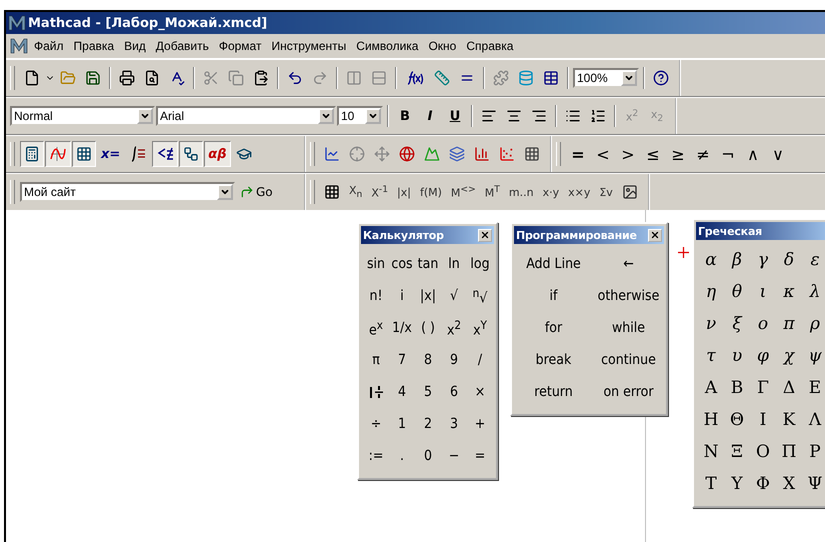 The image size is (825, 542). What do you see at coordinates (360, 116) in the screenshot?
I see `size-field: 10` at bounding box center [360, 116].